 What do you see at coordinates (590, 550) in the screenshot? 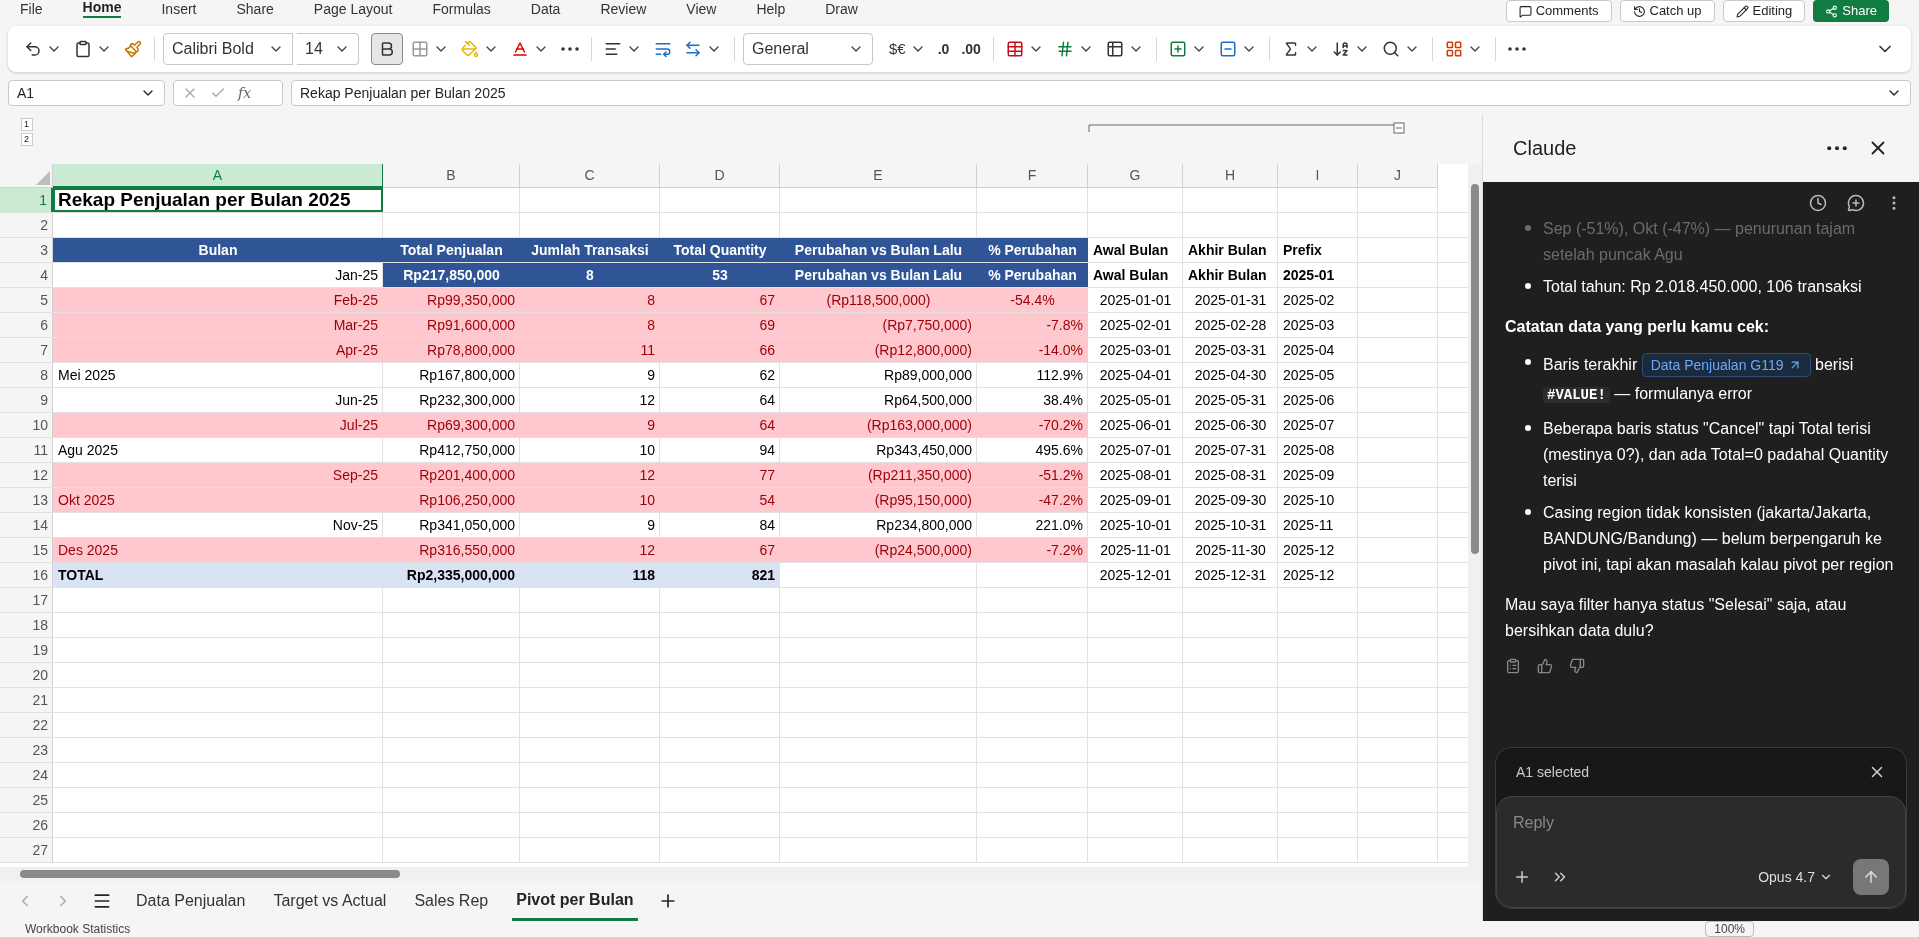
I see `table-cell: 12` at bounding box center [590, 550].